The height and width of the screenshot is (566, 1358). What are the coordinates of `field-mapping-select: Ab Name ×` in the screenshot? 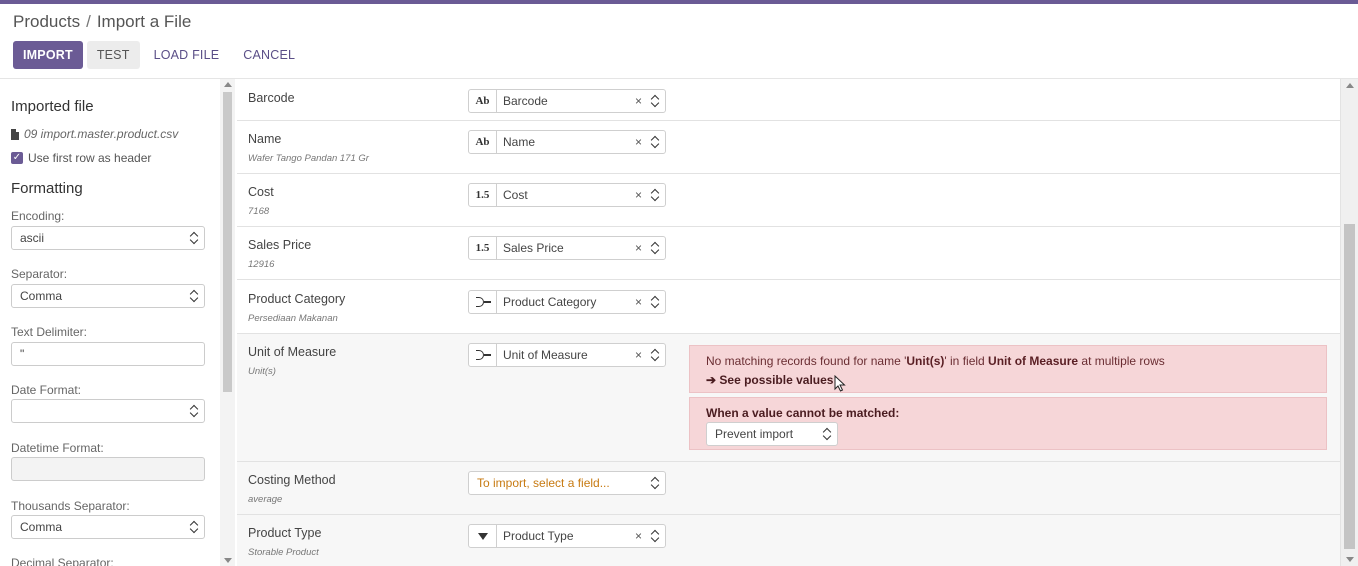 It's located at (567, 142).